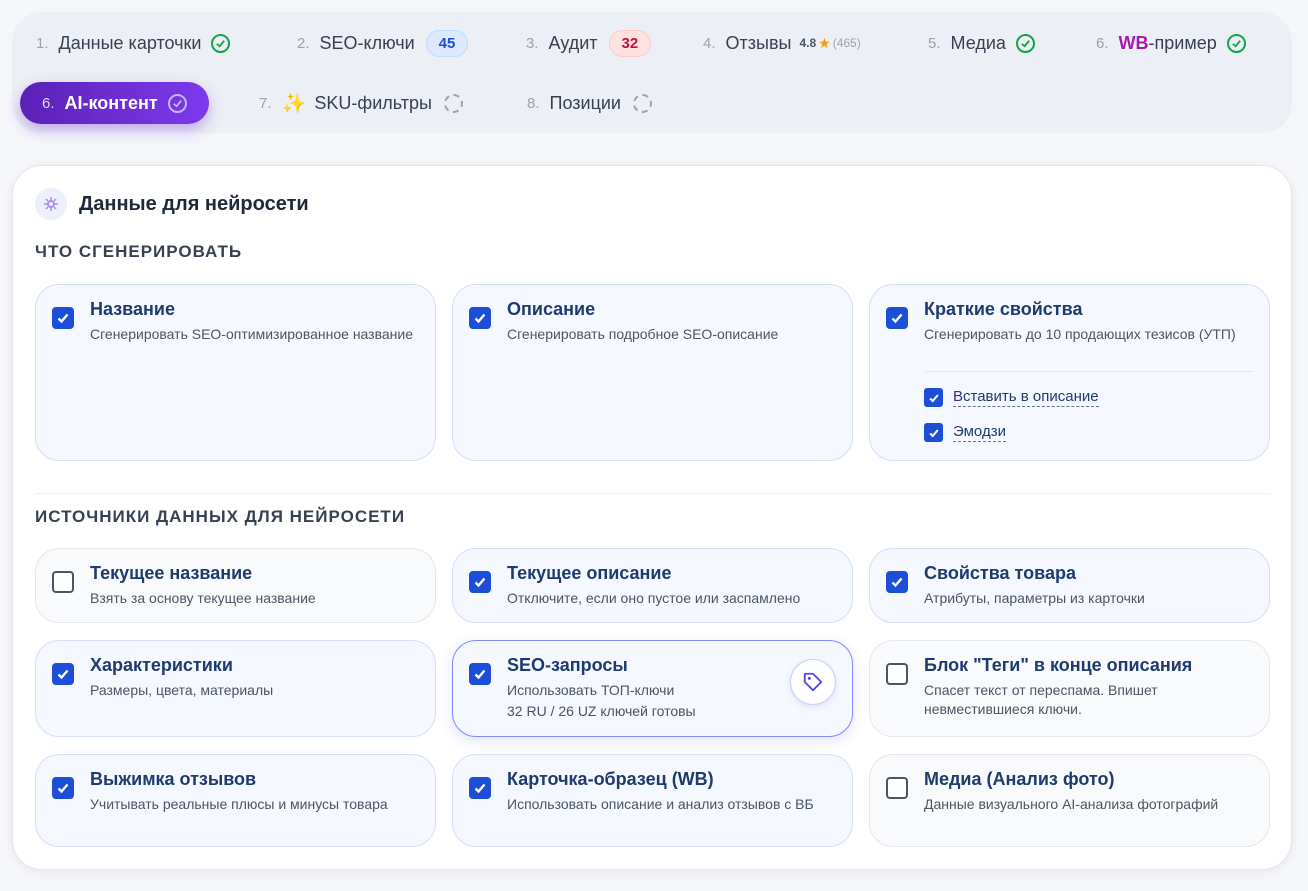  Describe the element at coordinates (1026, 397) in the screenshot. I see `insert-in-desc-label: Вставить в описание` at that location.